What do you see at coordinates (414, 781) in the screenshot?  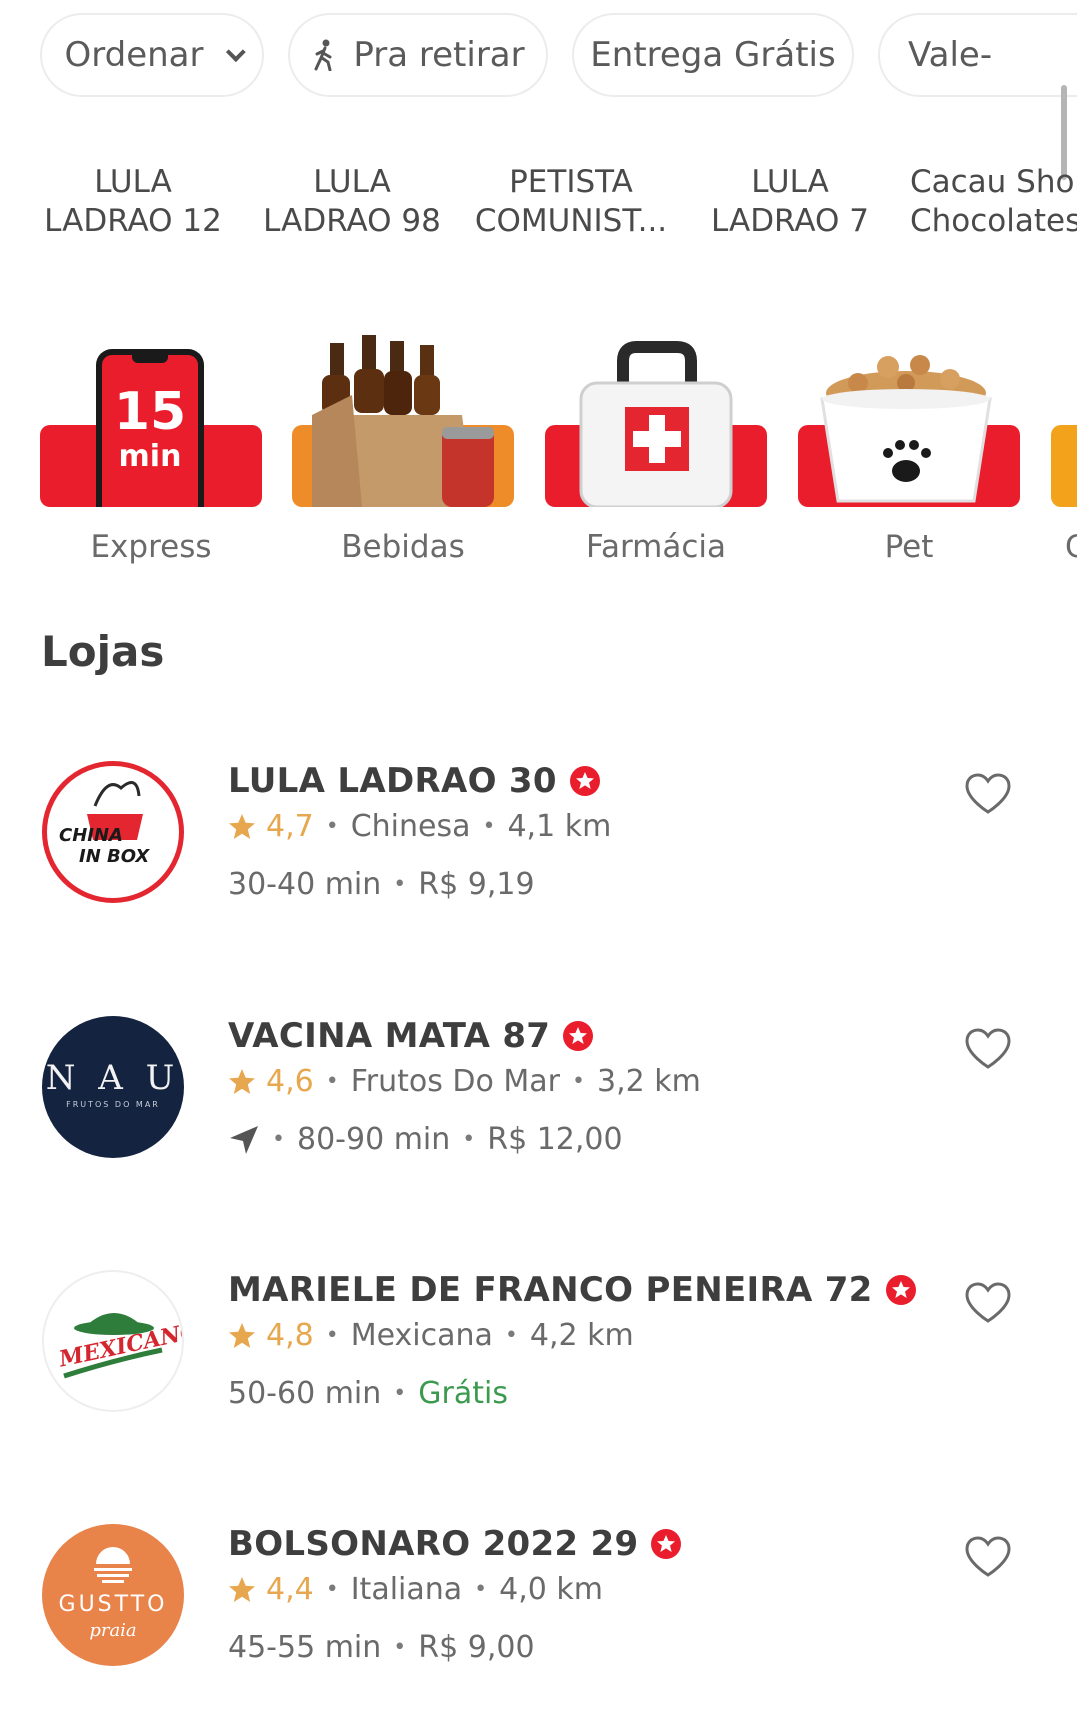 I see `store-name: LULA LADRAO 30` at bounding box center [414, 781].